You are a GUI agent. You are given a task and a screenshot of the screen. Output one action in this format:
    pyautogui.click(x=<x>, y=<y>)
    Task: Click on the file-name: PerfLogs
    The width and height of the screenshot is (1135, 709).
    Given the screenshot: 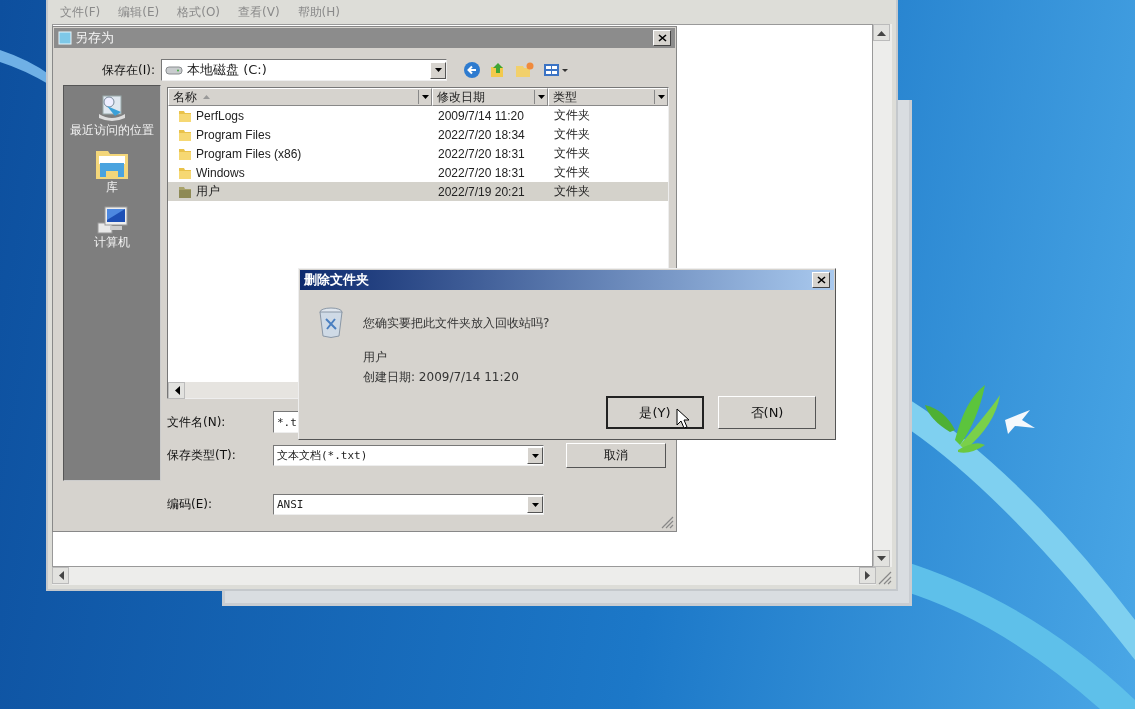 What is the action you would take?
    pyautogui.click(x=220, y=115)
    